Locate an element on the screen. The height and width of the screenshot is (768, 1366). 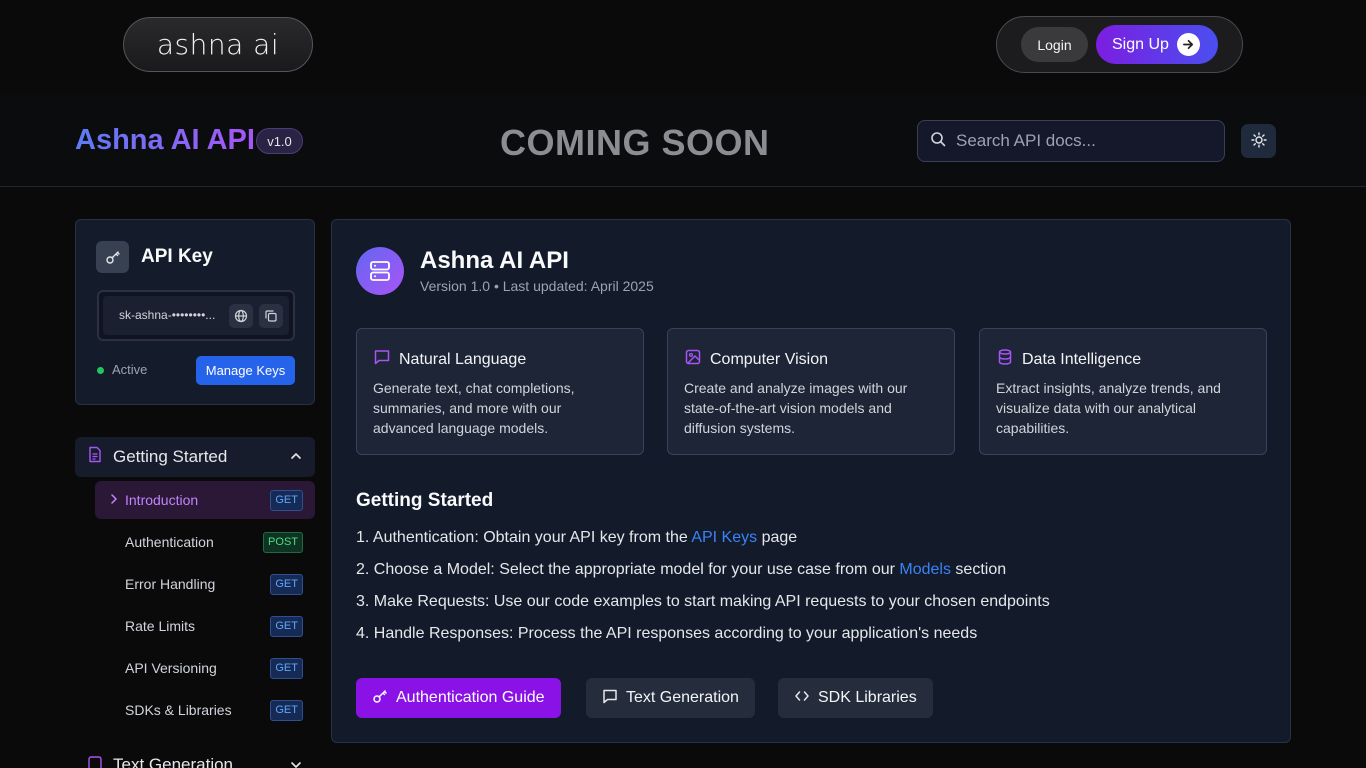
page-title: Ashna AI API is located at coordinates (165, 140).